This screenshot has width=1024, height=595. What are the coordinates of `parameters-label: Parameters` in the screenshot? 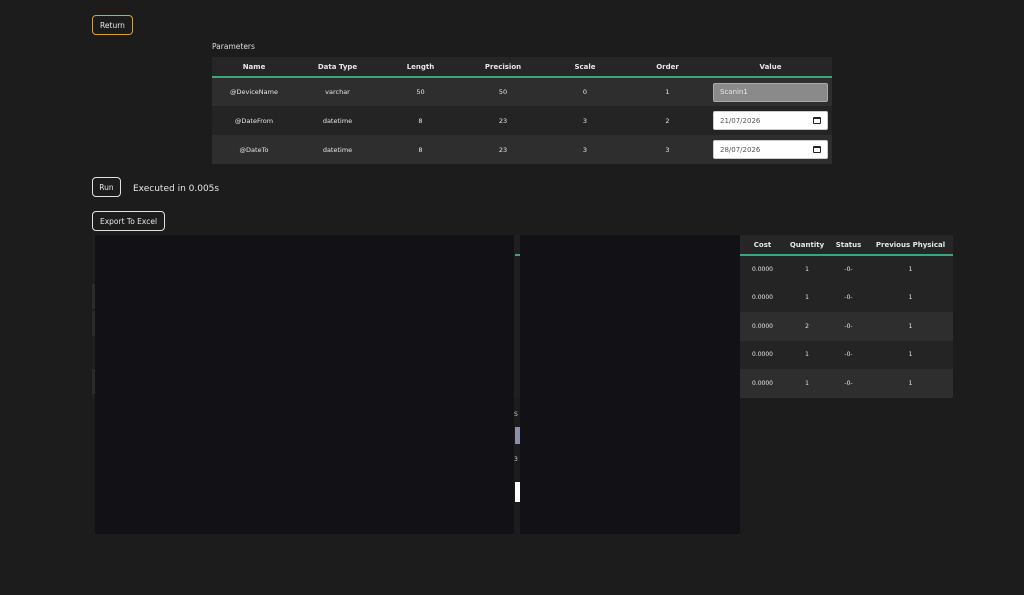 It's located at (233, 46).